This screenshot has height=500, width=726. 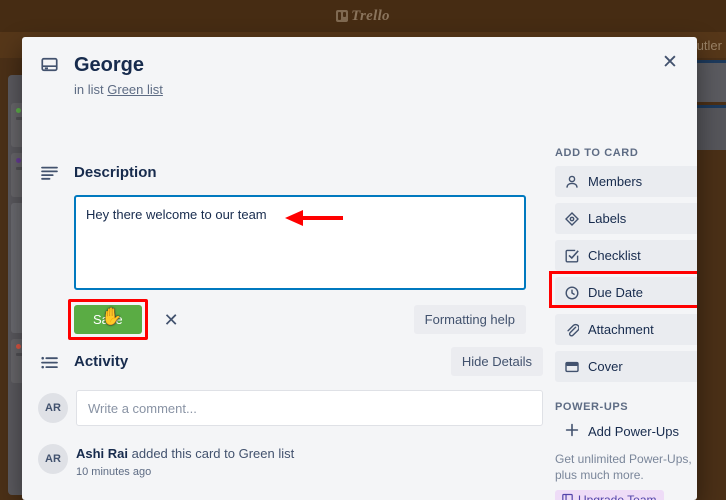 What do you see at coordinates (615, 181) in the screenshot?
I see `sidebar-item-label: Members` at bounding box center [615, 181].